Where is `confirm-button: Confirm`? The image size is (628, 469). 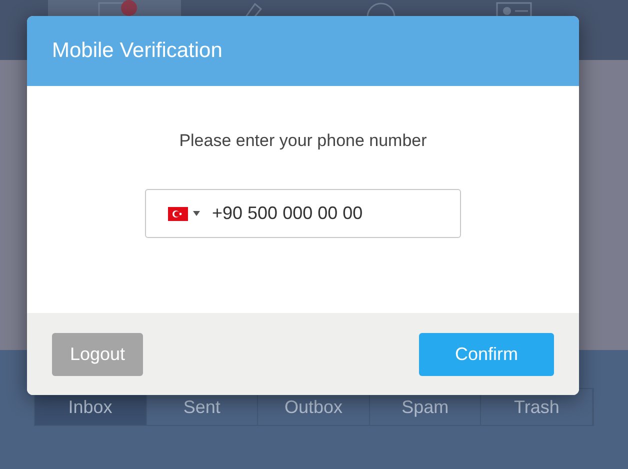 confirm-button: Confirm is located at coordinates (486, 354).